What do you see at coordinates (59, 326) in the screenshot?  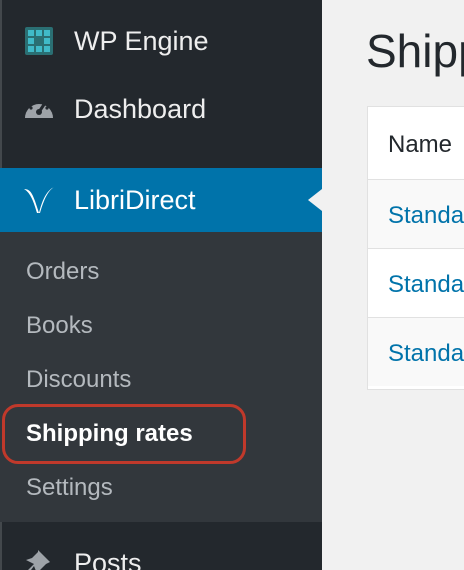 I see `submenu-item-books: Books` at bounding box center [59, 326].